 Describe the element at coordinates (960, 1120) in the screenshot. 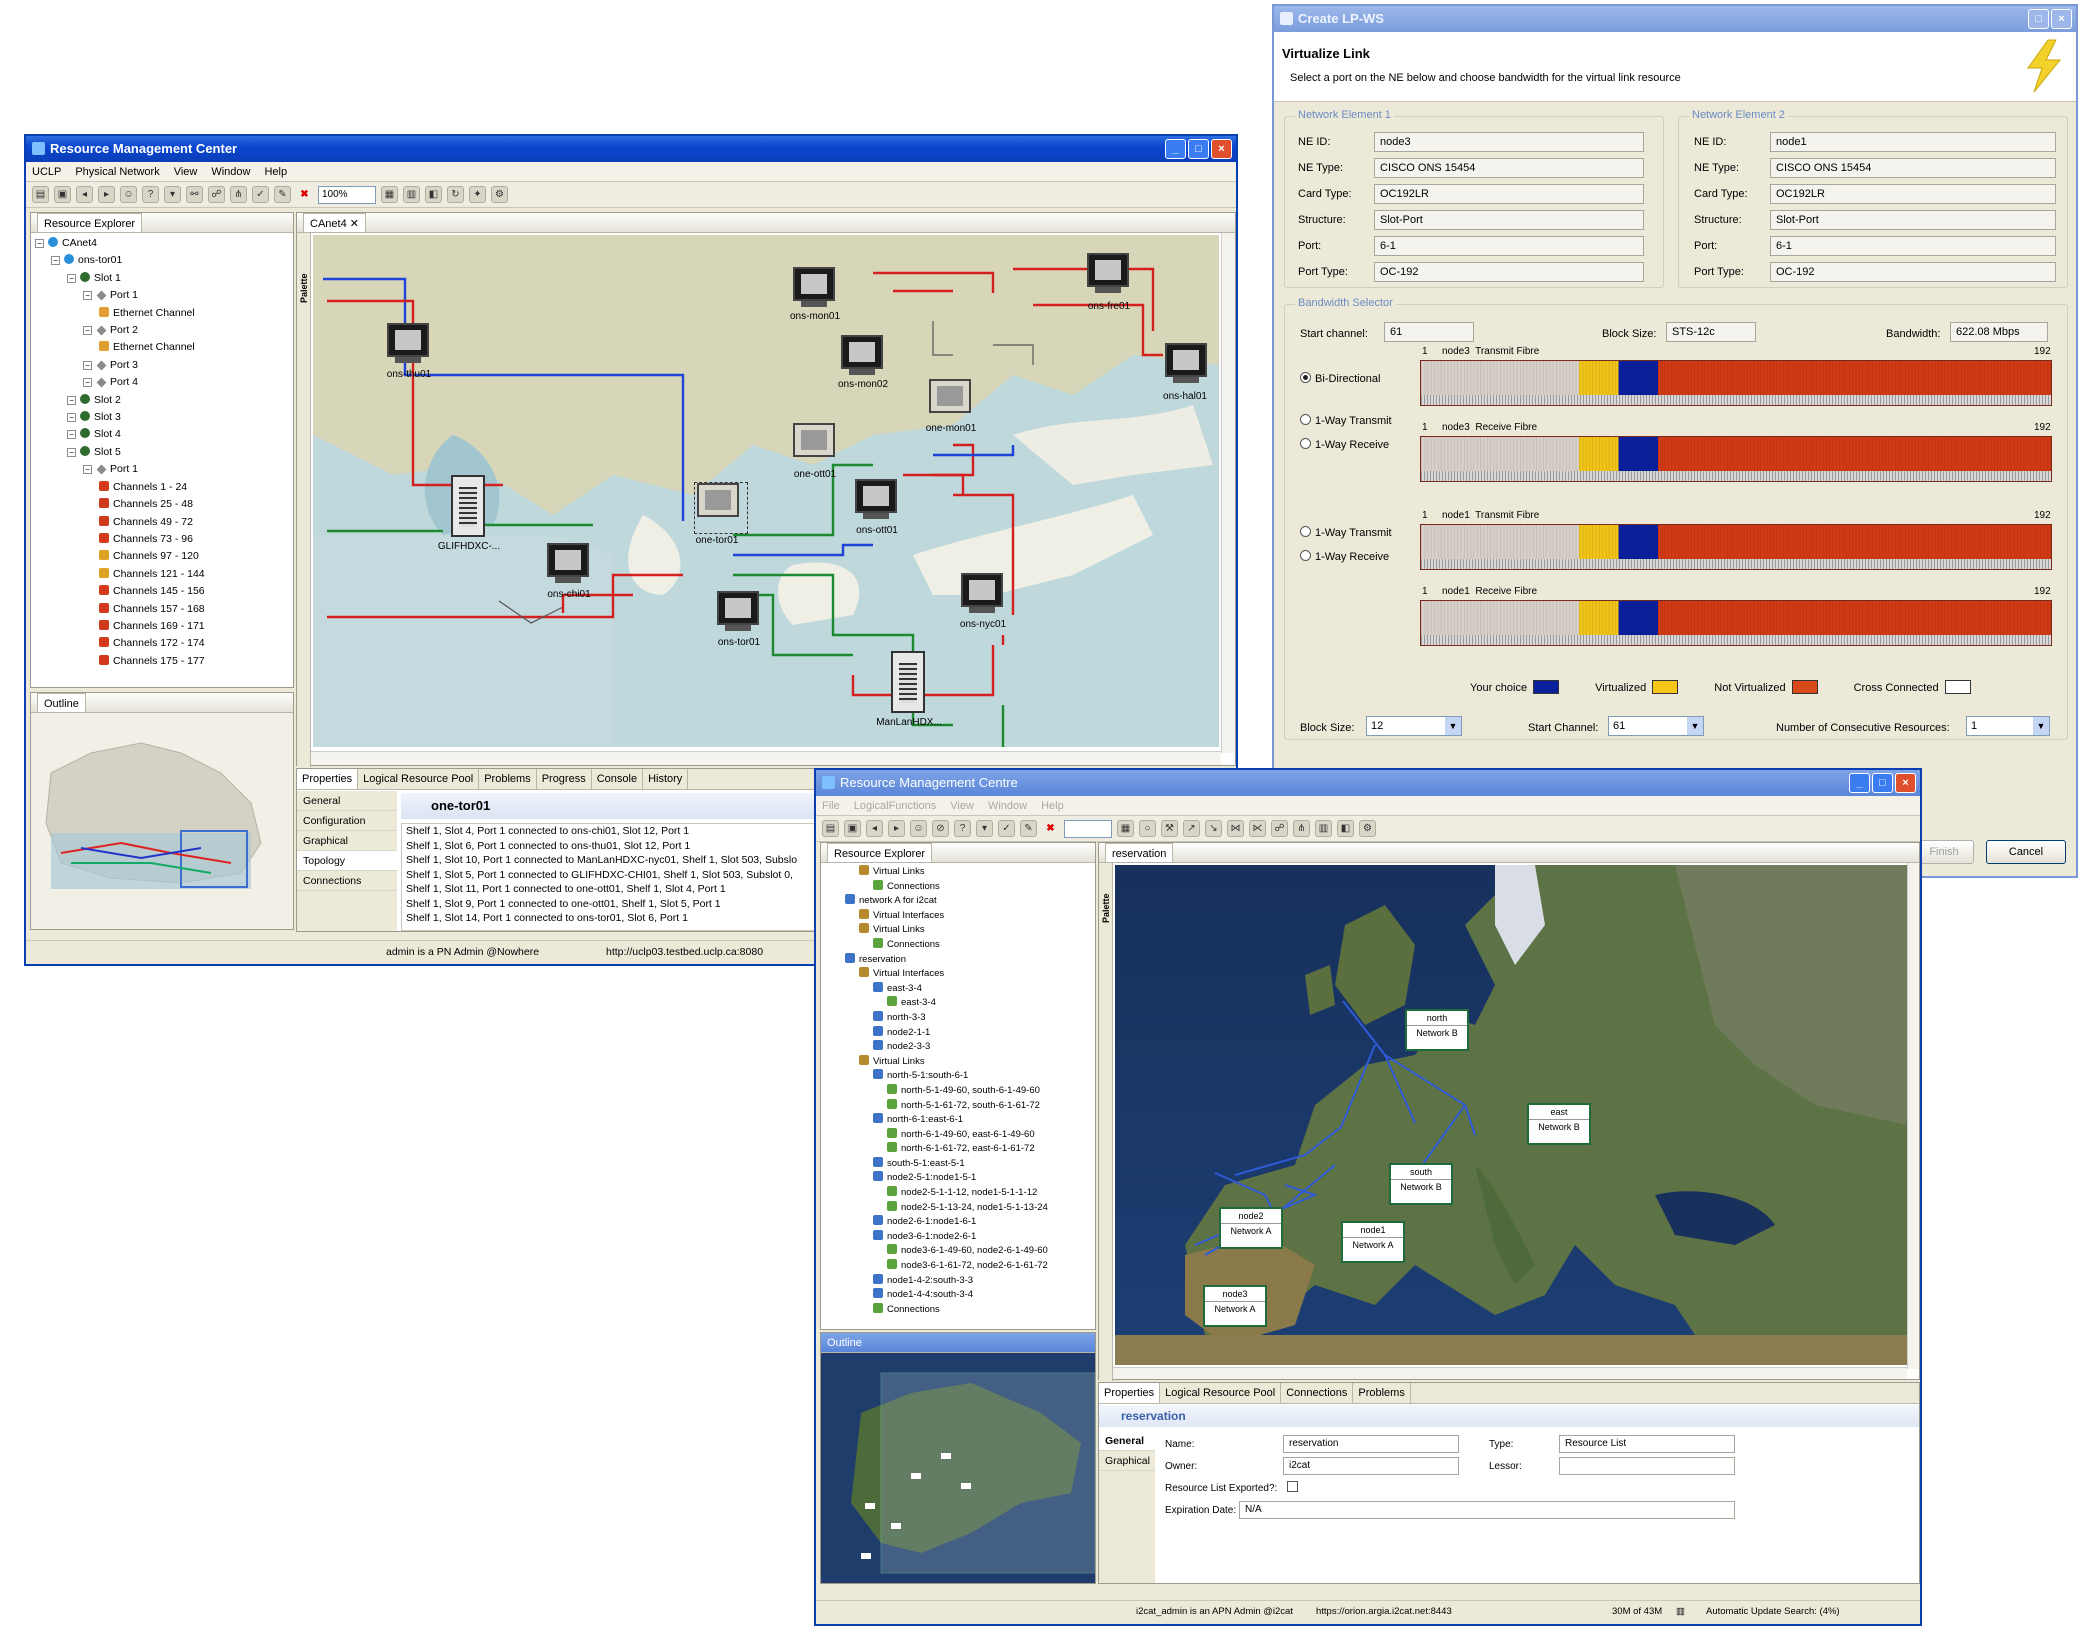

I see `tree-node: north-6-1:east-6-1` at that location.